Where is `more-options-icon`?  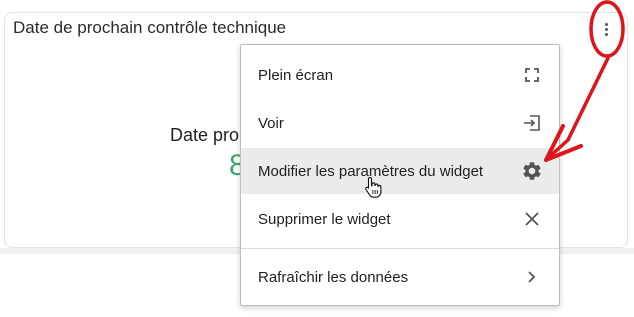 more-options-icon is located at coordinates (606, 29).